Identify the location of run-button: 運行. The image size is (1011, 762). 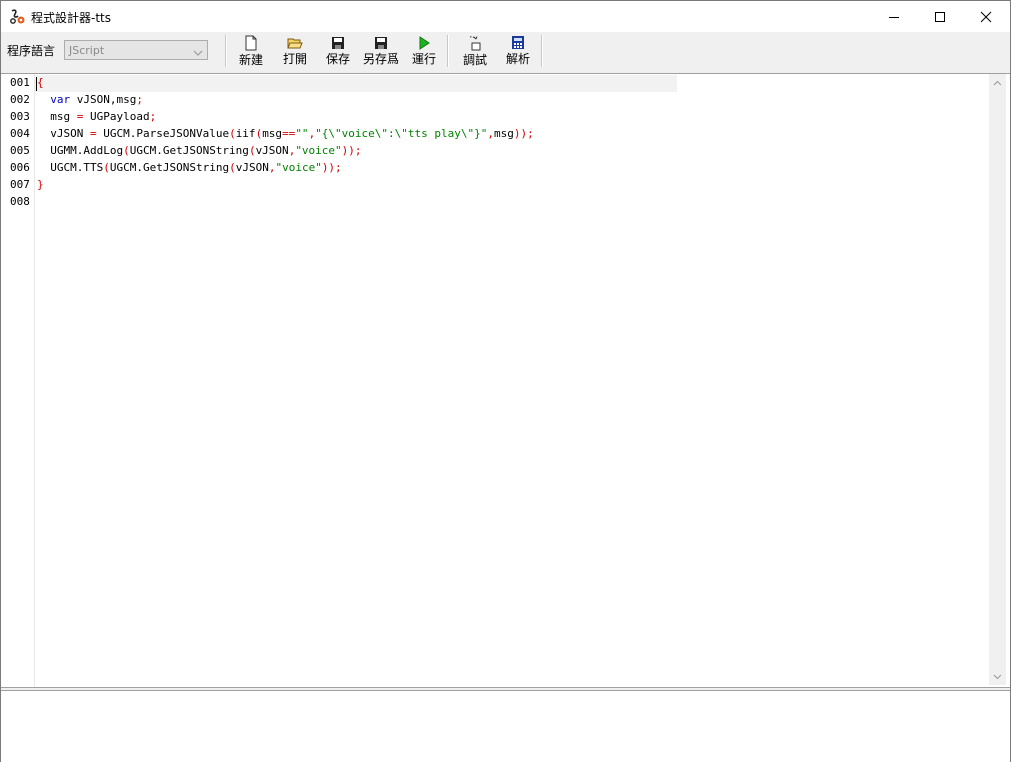
(424, 51).